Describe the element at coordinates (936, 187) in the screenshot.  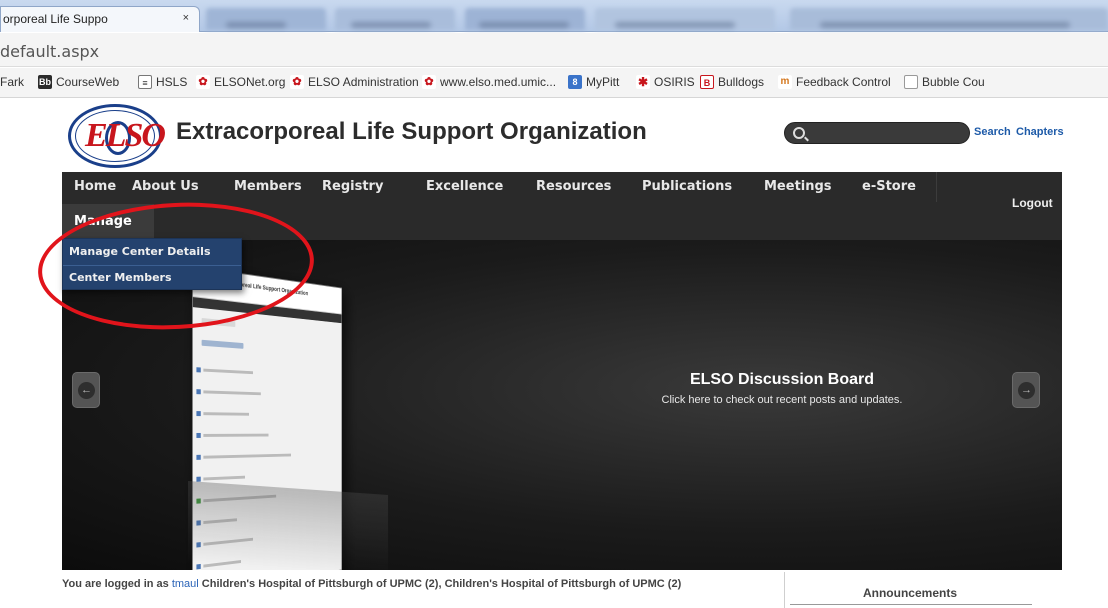
I see `nav-divider` at that location.